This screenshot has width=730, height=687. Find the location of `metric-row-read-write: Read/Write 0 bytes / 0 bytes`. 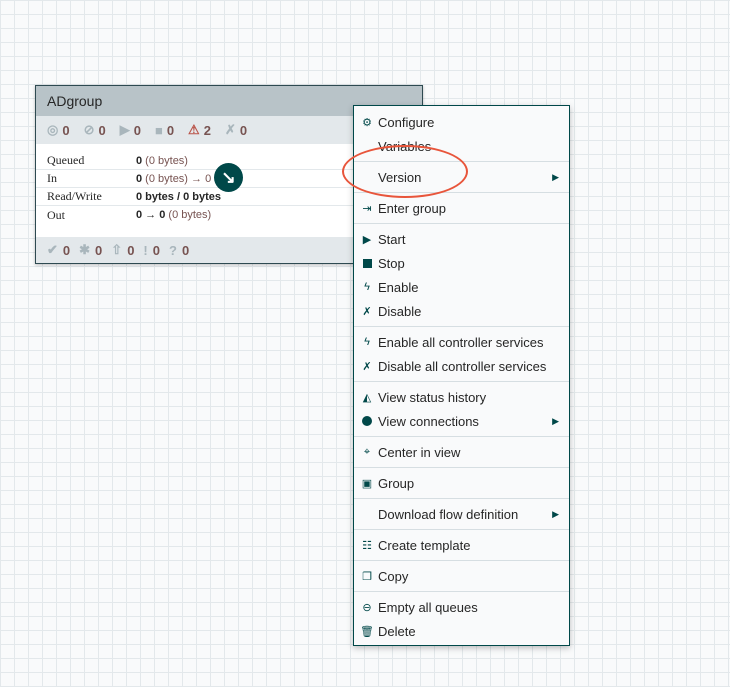

metric-row-read-write: Read/Write 0 bytes / 0 bytes is located at coordinates (195, 197).